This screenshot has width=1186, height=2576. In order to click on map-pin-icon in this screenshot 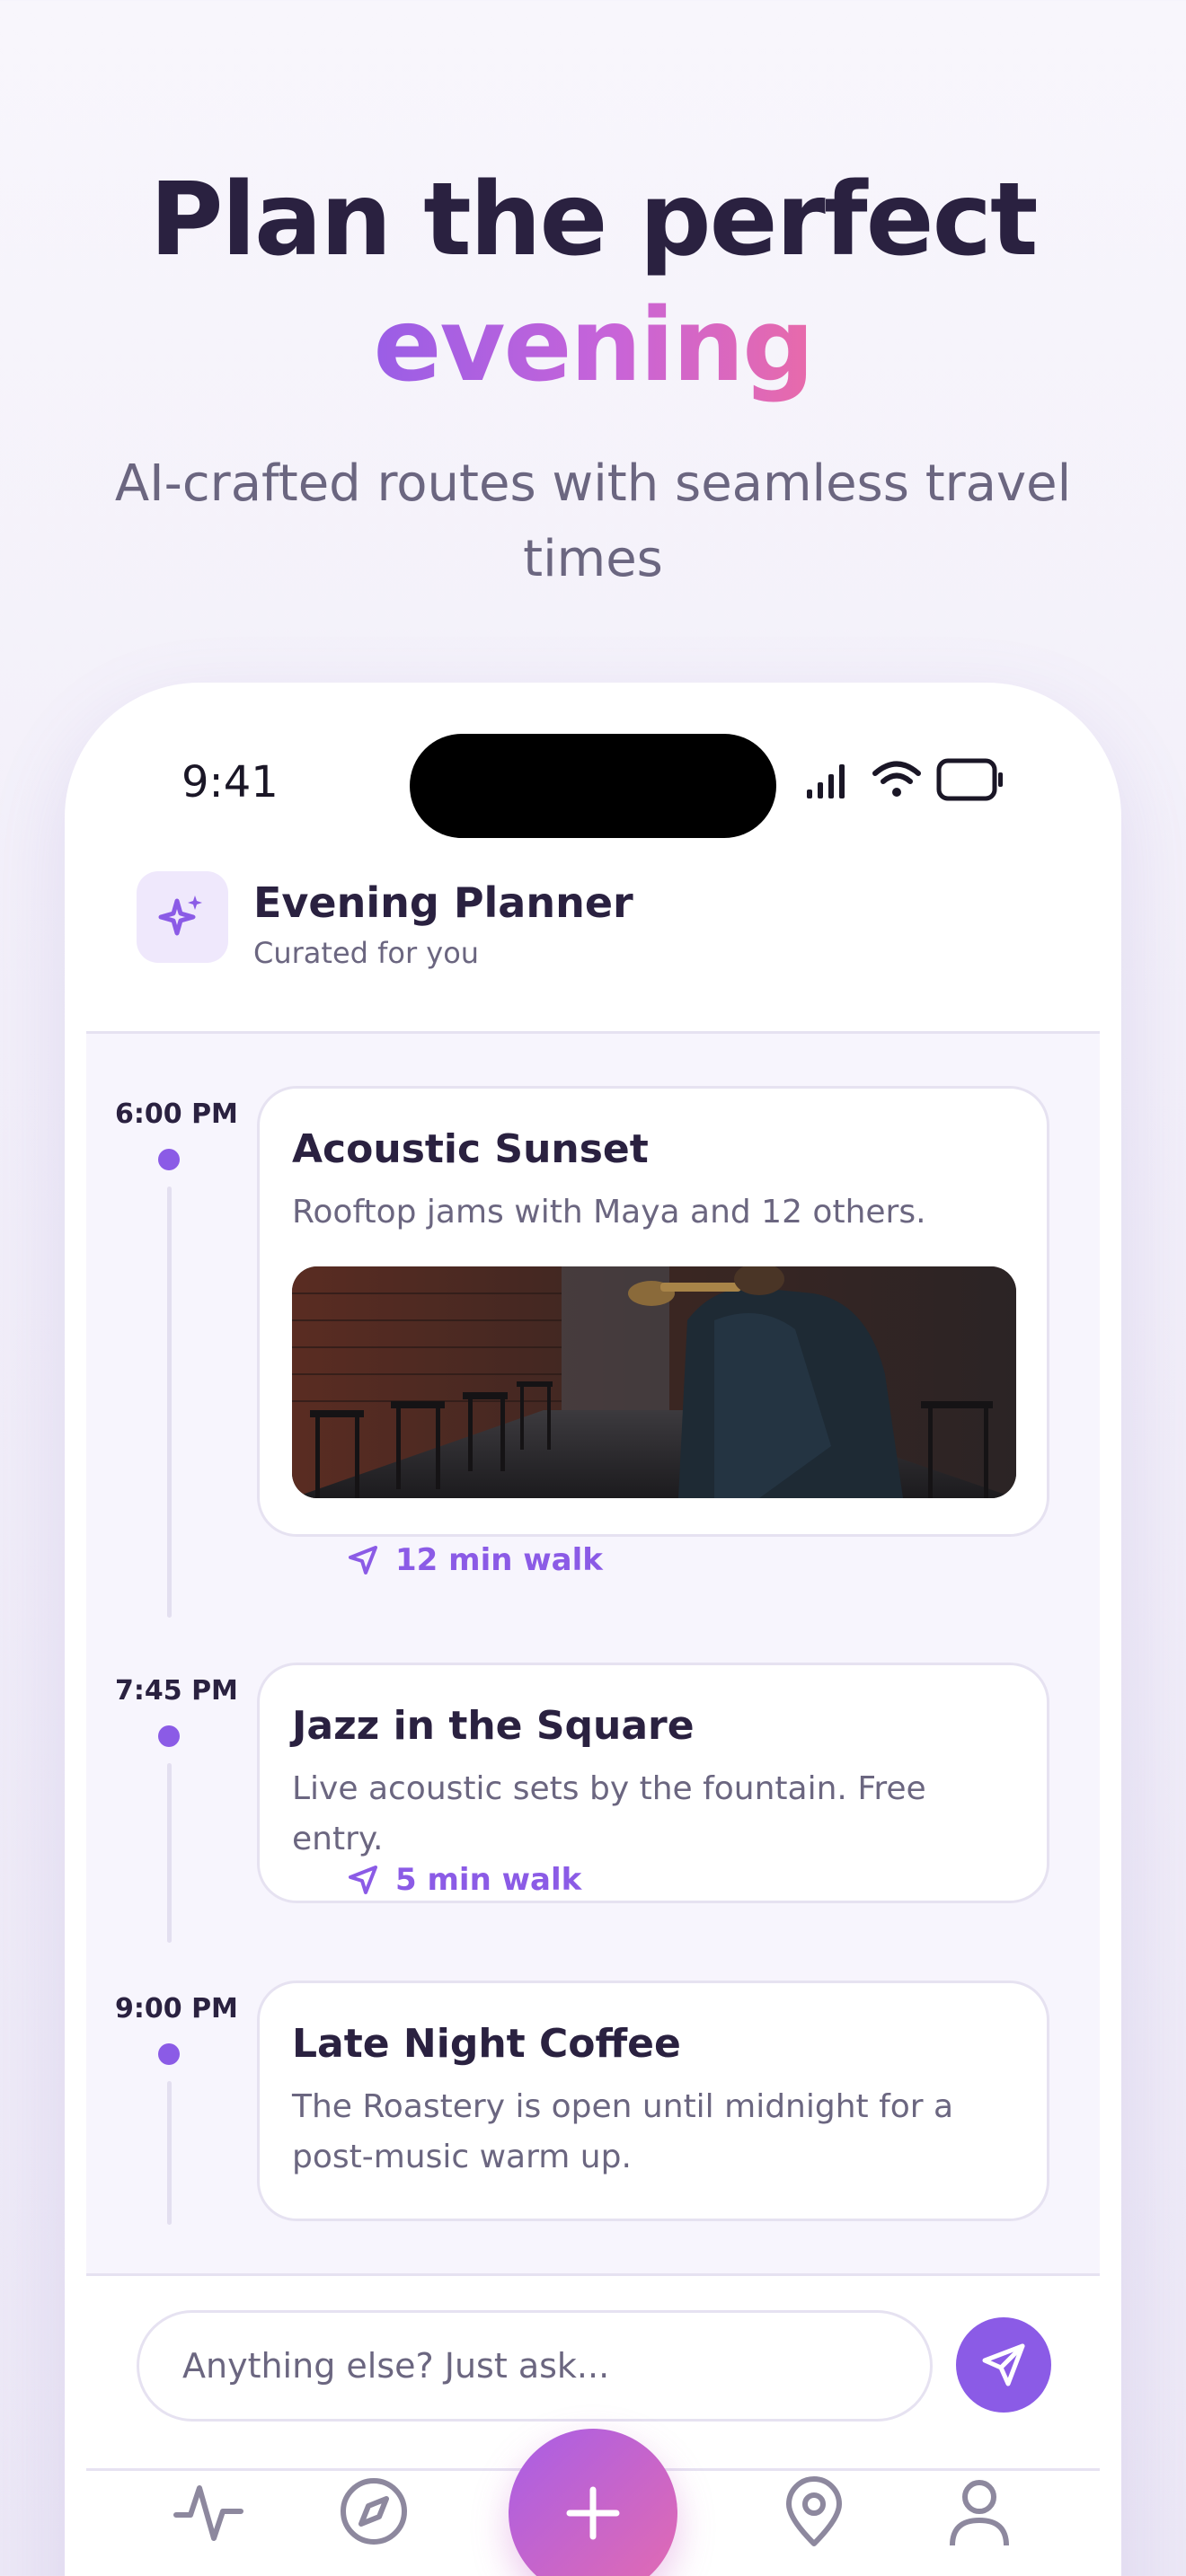, I will do `click(814, 2511)`.